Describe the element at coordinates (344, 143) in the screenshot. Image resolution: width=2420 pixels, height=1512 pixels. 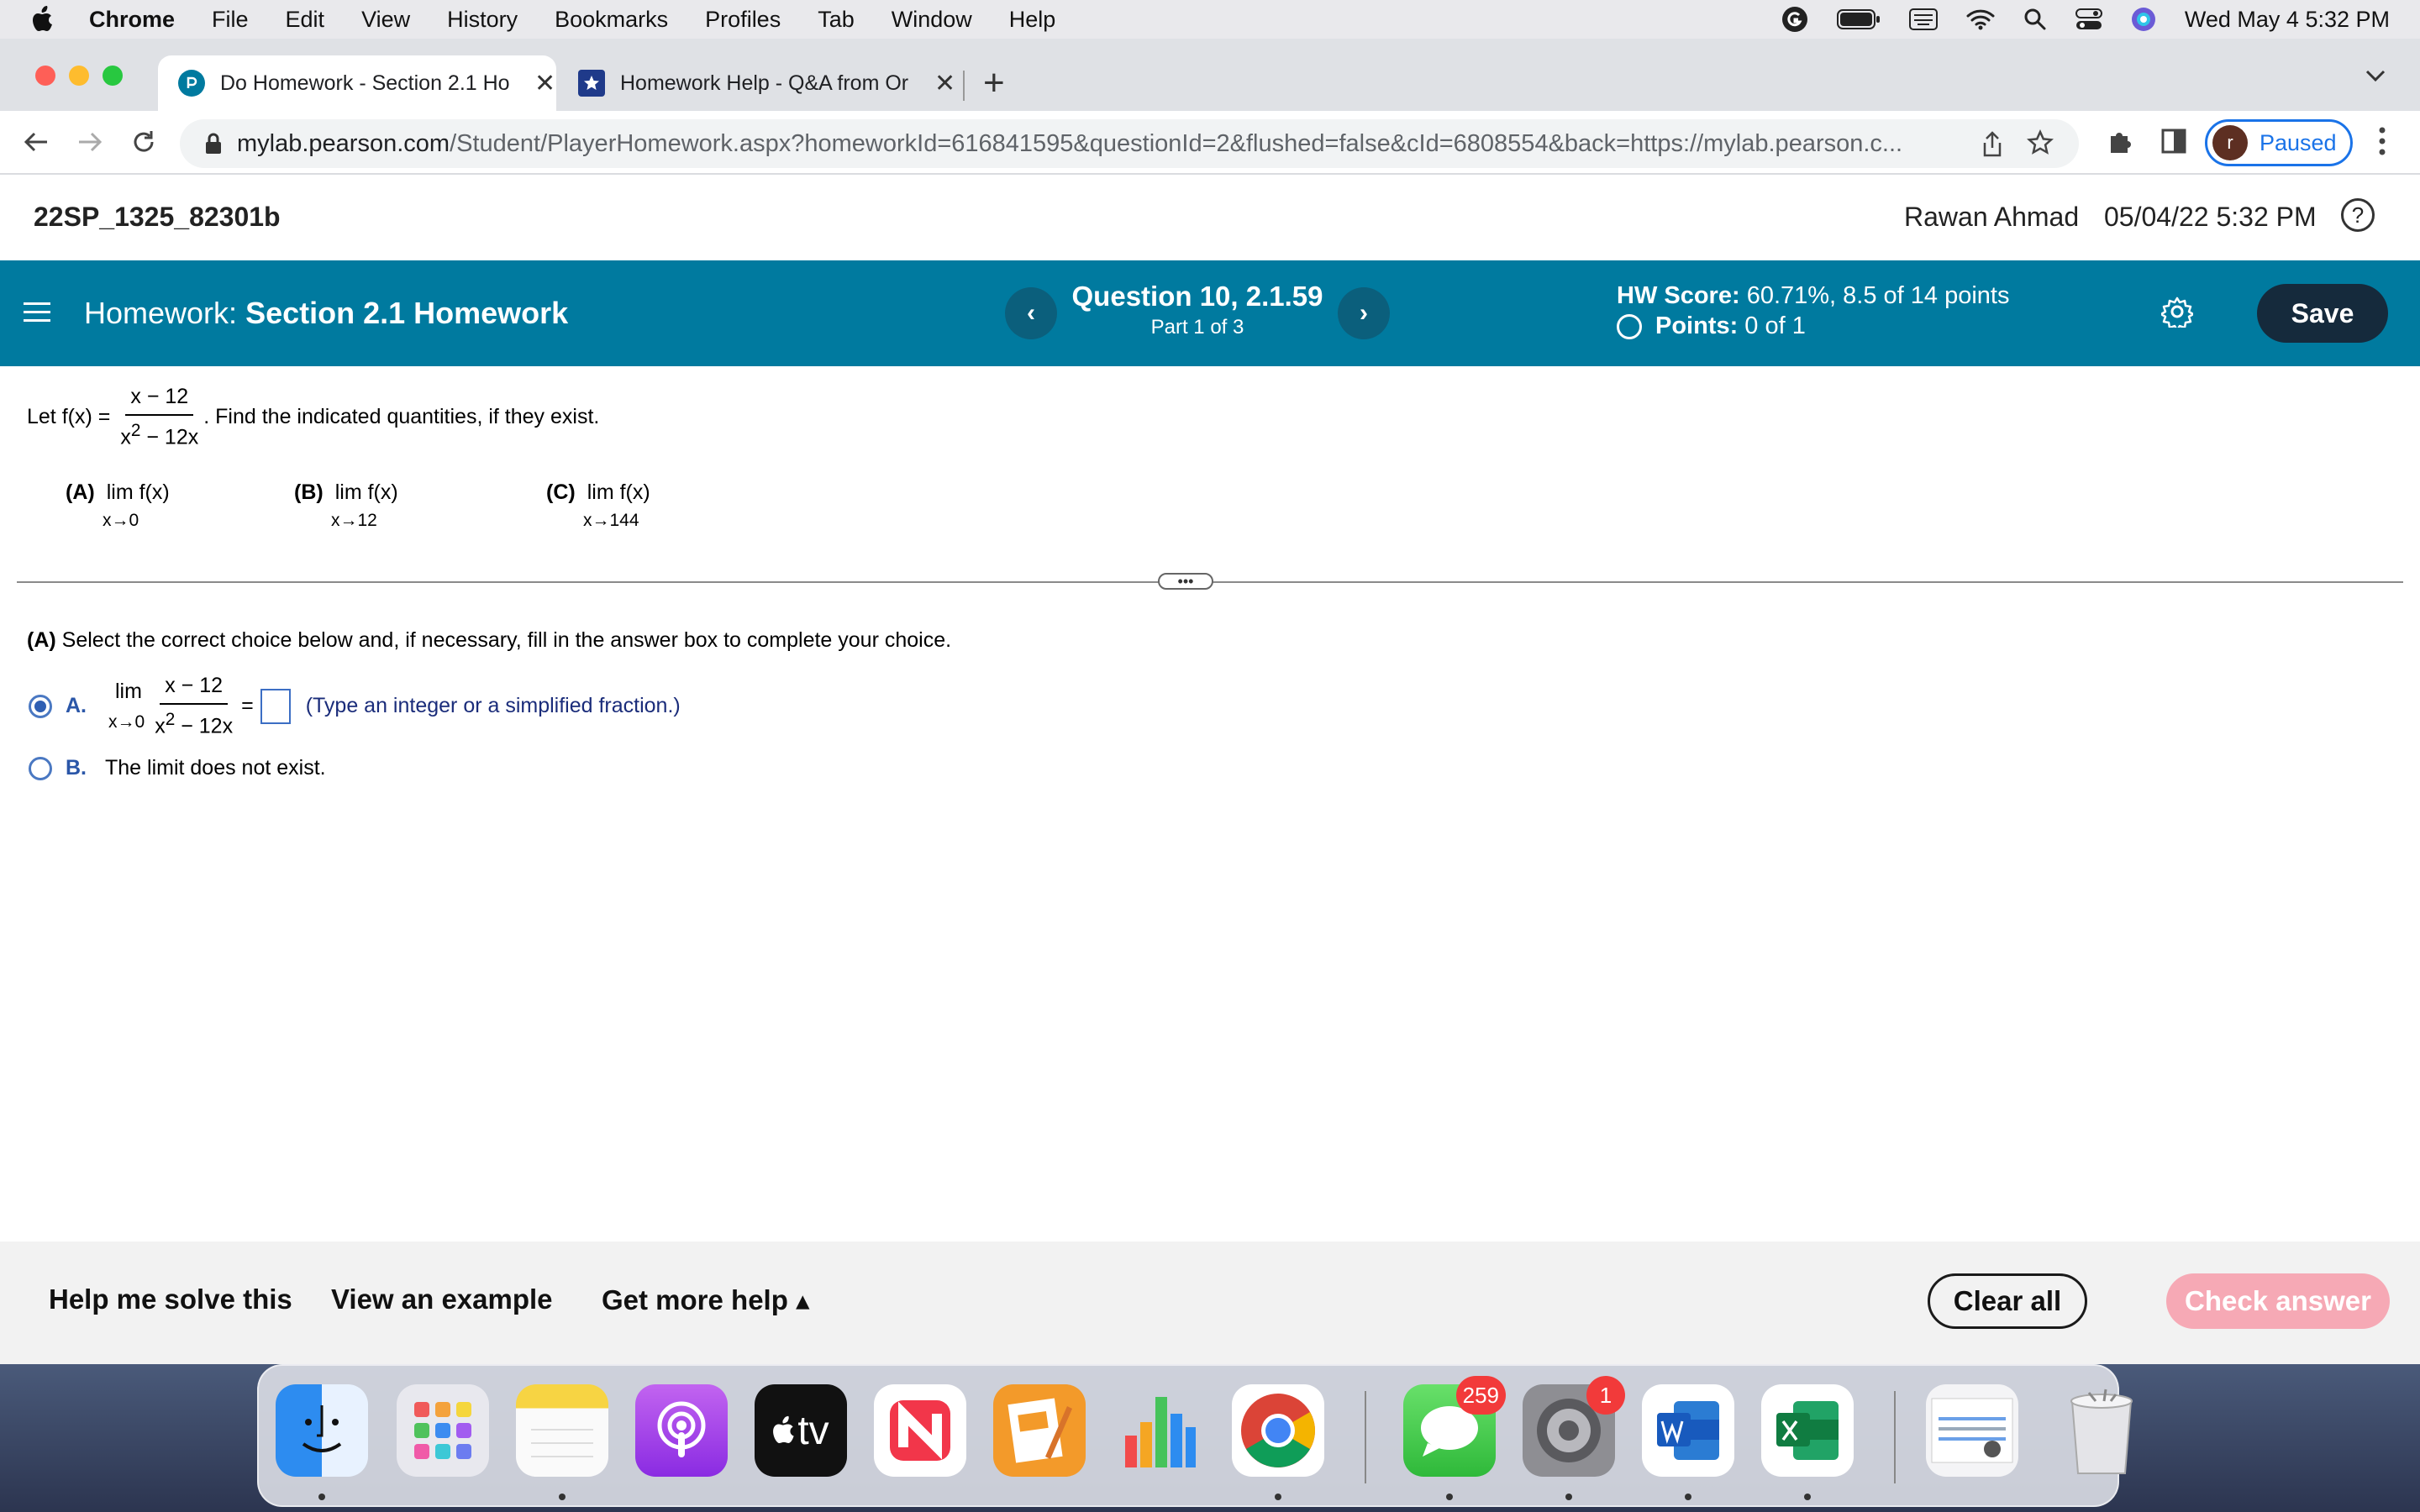
I see `url-host: mylab.pearson.com` at that location.